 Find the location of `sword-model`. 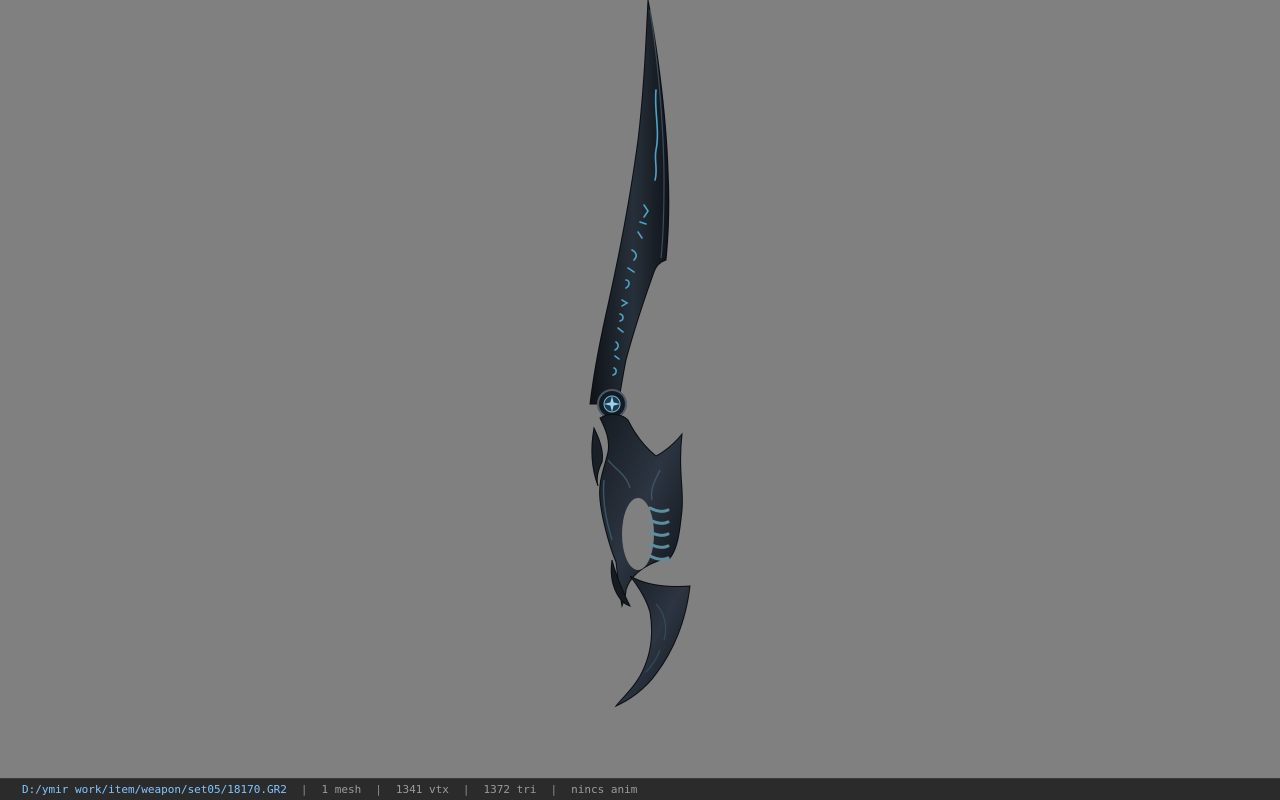

sword-model is located at coordinates (640, 360).